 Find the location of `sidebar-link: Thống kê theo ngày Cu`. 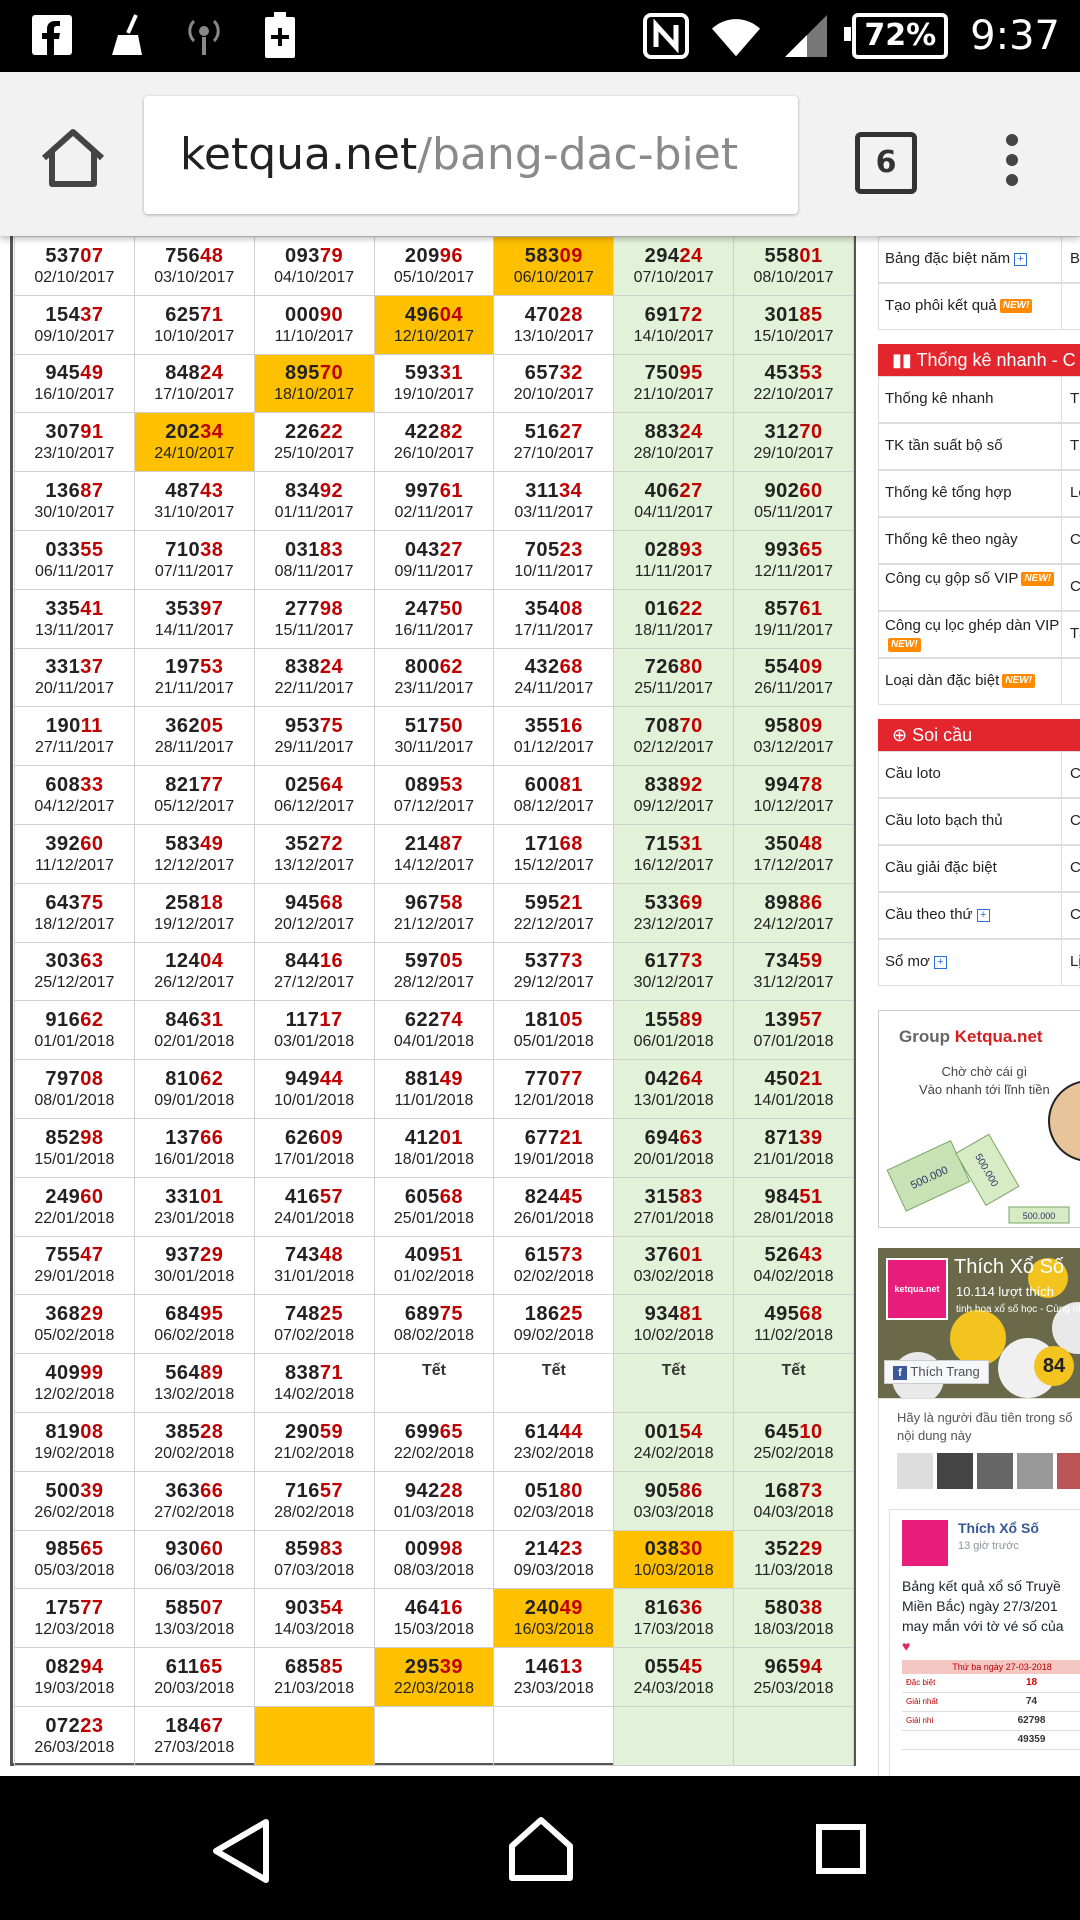

sidebar-link: Thống kê theo ngày Cu is located at coordinates (979, 540).